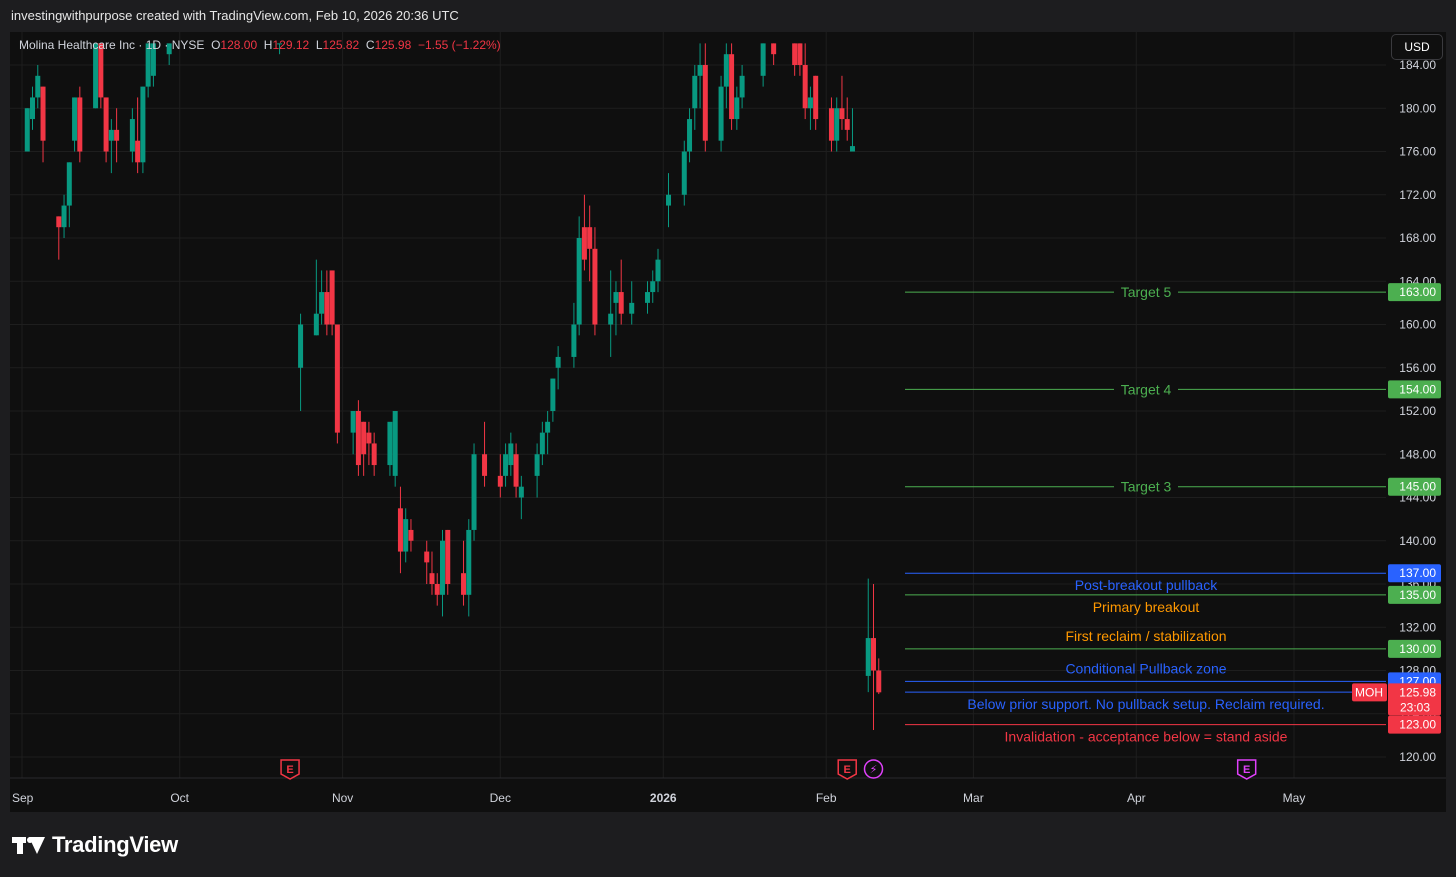  What do you see at coordinates (1417, 692) in the screenshot?
I see `last-price-label: 125.98` at bounding box center [1417, 692].